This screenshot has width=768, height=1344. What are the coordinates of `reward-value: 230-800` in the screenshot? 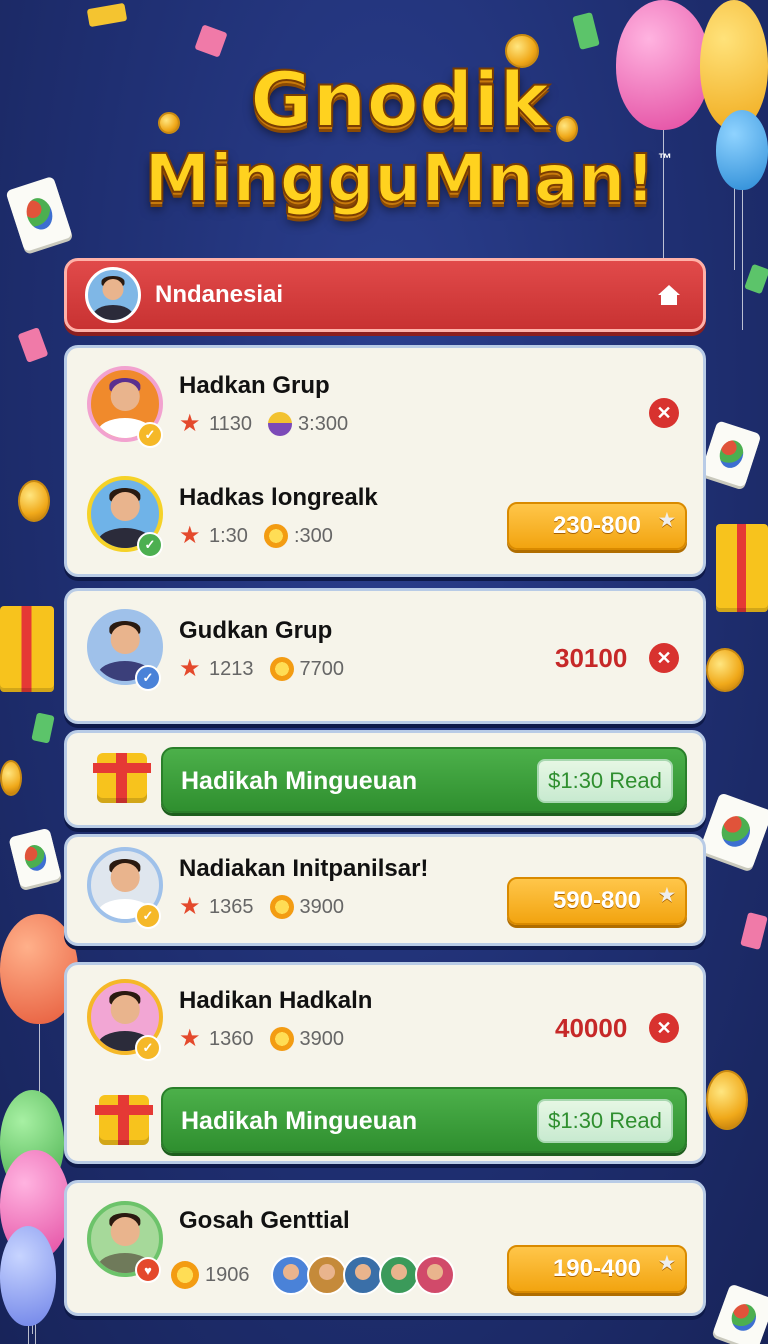 It's located at (597, 525).